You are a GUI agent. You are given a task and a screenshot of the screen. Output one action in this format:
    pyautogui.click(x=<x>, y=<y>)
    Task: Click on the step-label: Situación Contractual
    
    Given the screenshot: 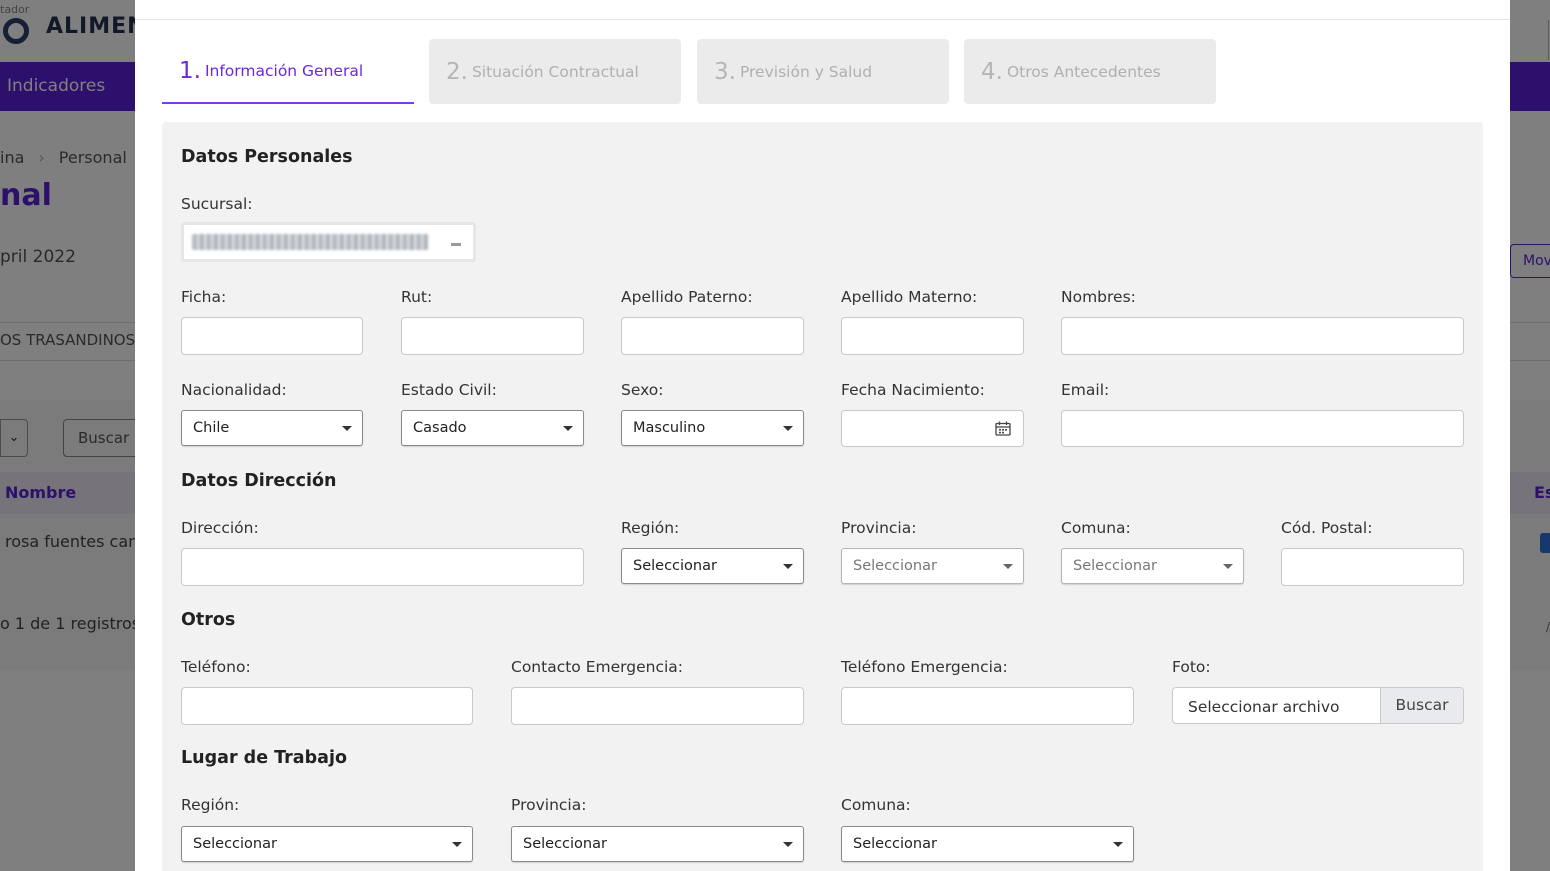 What is the action you would take?
    pyautogui.click(x=555, y=71)
    